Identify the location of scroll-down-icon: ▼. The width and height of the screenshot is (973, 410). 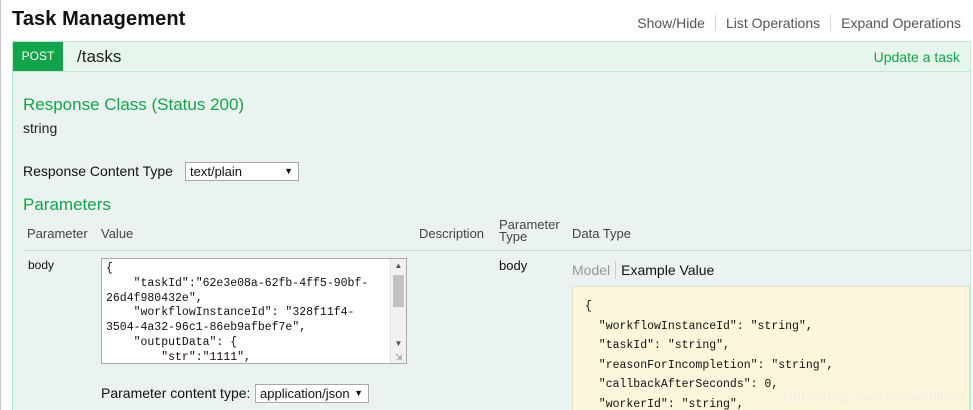
(398, 344).